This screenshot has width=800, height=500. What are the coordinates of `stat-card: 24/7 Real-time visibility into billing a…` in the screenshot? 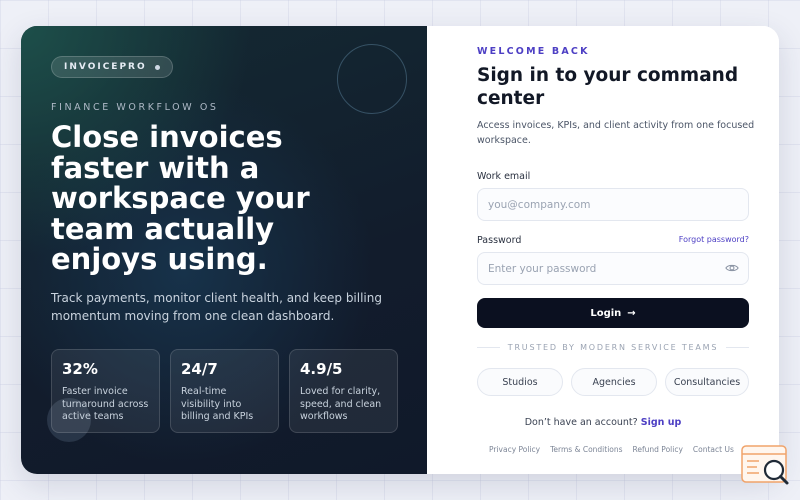 It's located at (224, 391).